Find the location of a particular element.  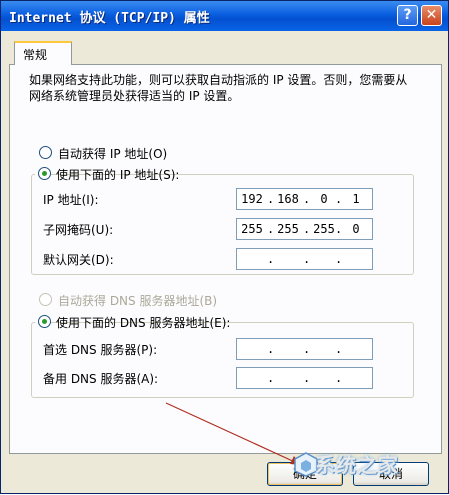

auto-dns-radio is located at coordinates (45, 299).